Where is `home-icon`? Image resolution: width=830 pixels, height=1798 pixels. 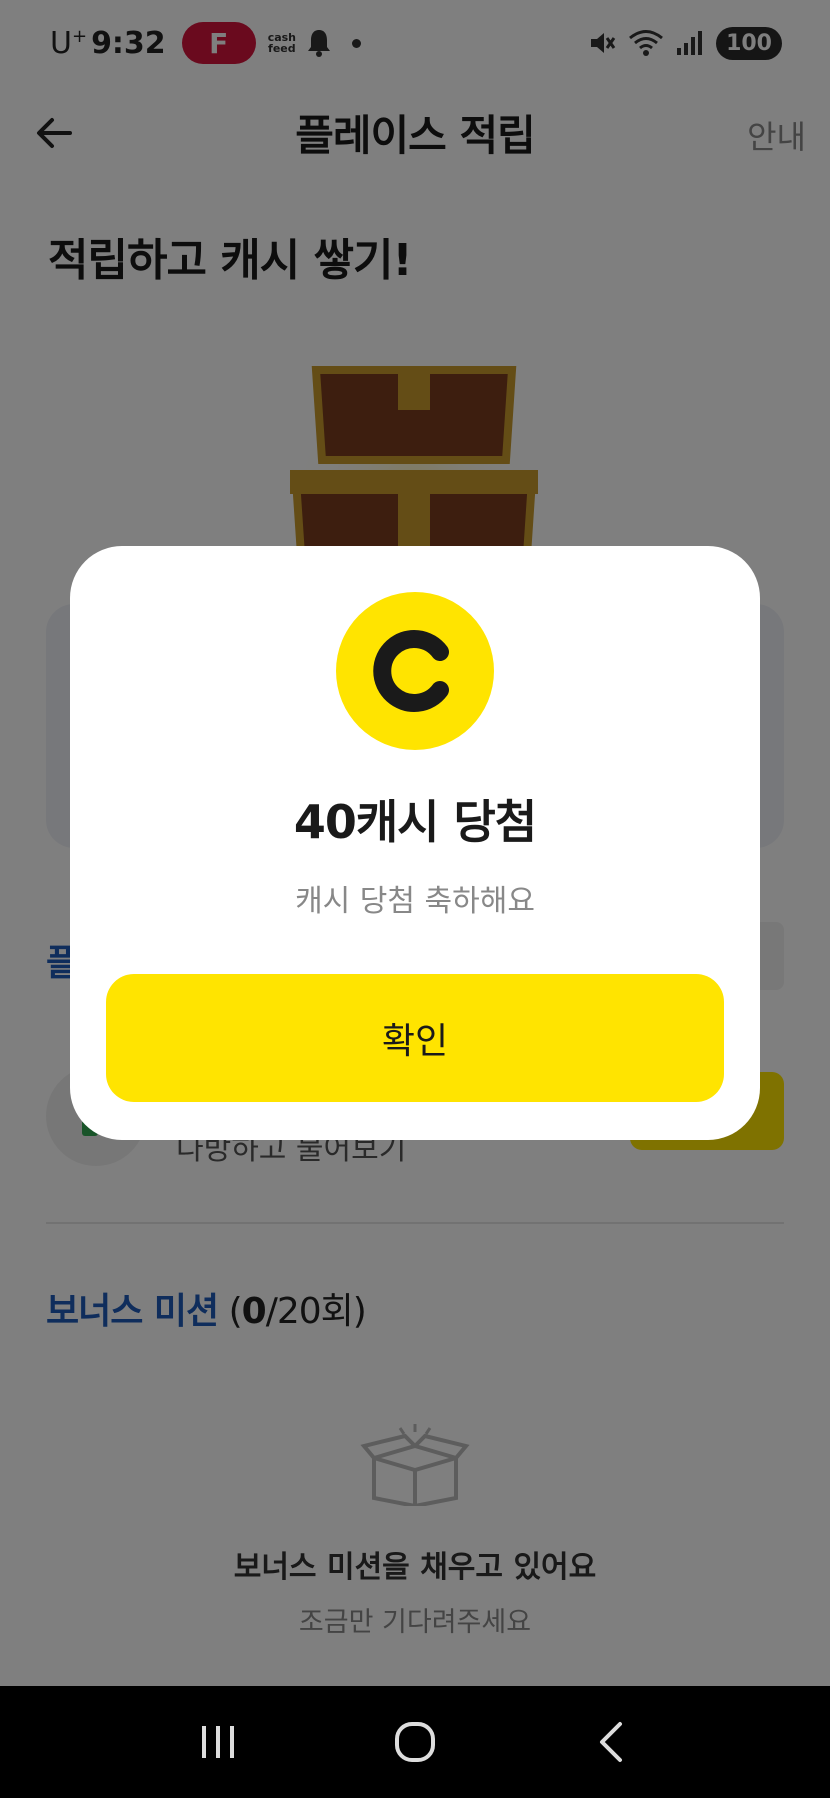
home-icon is located at coordinates (415, 1742).